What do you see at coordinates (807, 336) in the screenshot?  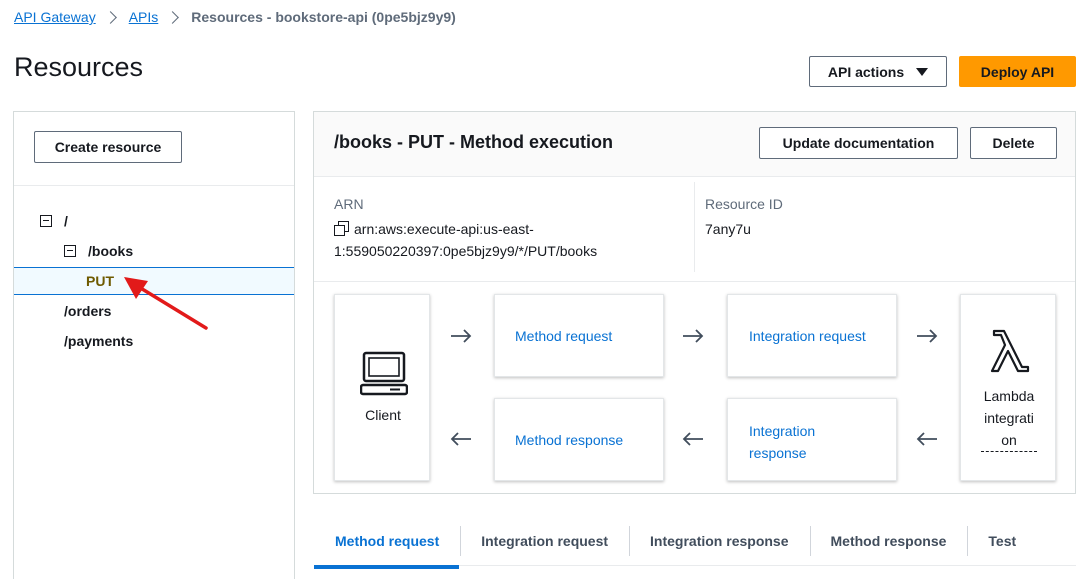 I see `integration-request-link: Integration request` at bounding box center [807, 336].